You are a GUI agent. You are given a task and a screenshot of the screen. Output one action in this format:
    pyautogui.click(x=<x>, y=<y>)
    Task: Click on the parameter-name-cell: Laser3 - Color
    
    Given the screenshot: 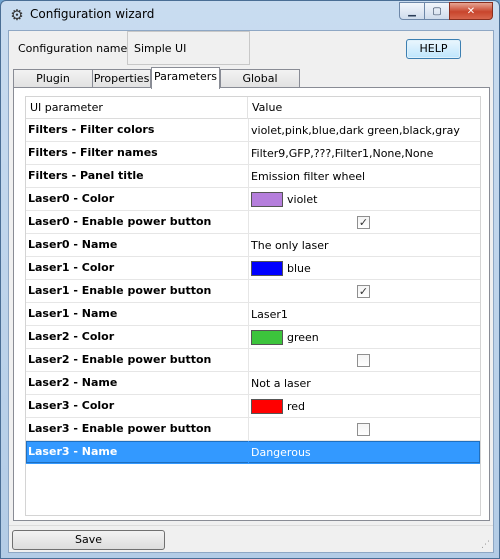 What is the action you would take?
    pyautogui.click(x=137, y=406)
    